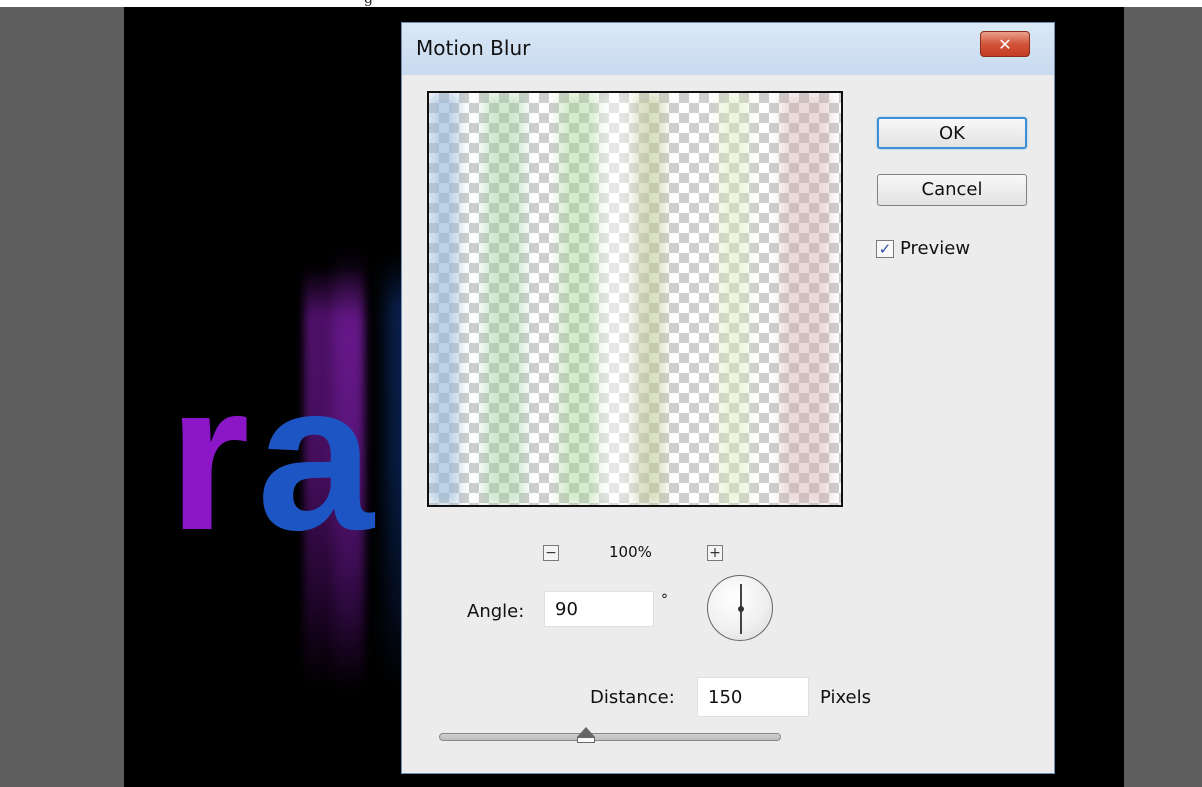 This screenshot has height=787, width=1202. What do you see at coordinates (599, 609) in the screenshot?
I see `angle-input` at bounding box center [599, 609].